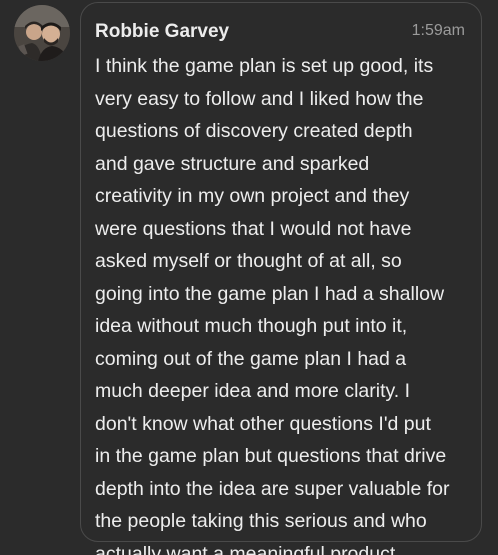  Describe the element at coordinates (162, 32) in the screenshot. I see `sender-name: Robbie Garvey` at that location.